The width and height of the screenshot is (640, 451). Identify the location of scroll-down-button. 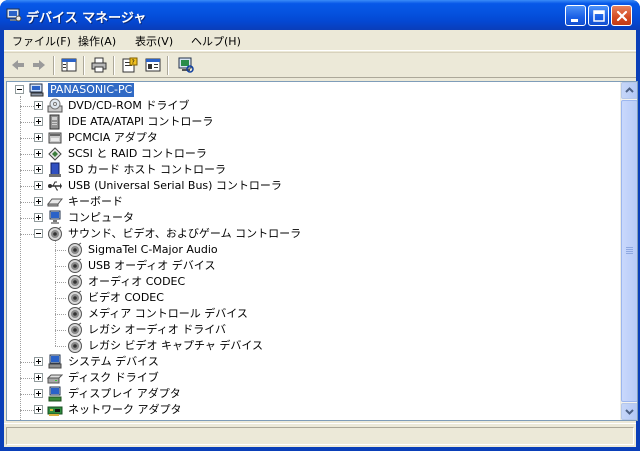
(629, 411).